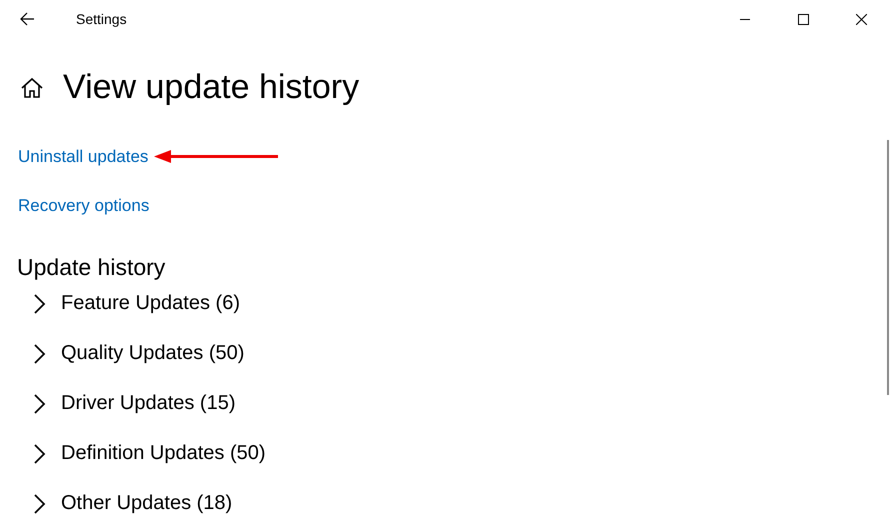 This screenshot has height=523, width=890. Describe the element at coordinates (84, 206) in the screenshot. I see `link: Recovery options` at that location.